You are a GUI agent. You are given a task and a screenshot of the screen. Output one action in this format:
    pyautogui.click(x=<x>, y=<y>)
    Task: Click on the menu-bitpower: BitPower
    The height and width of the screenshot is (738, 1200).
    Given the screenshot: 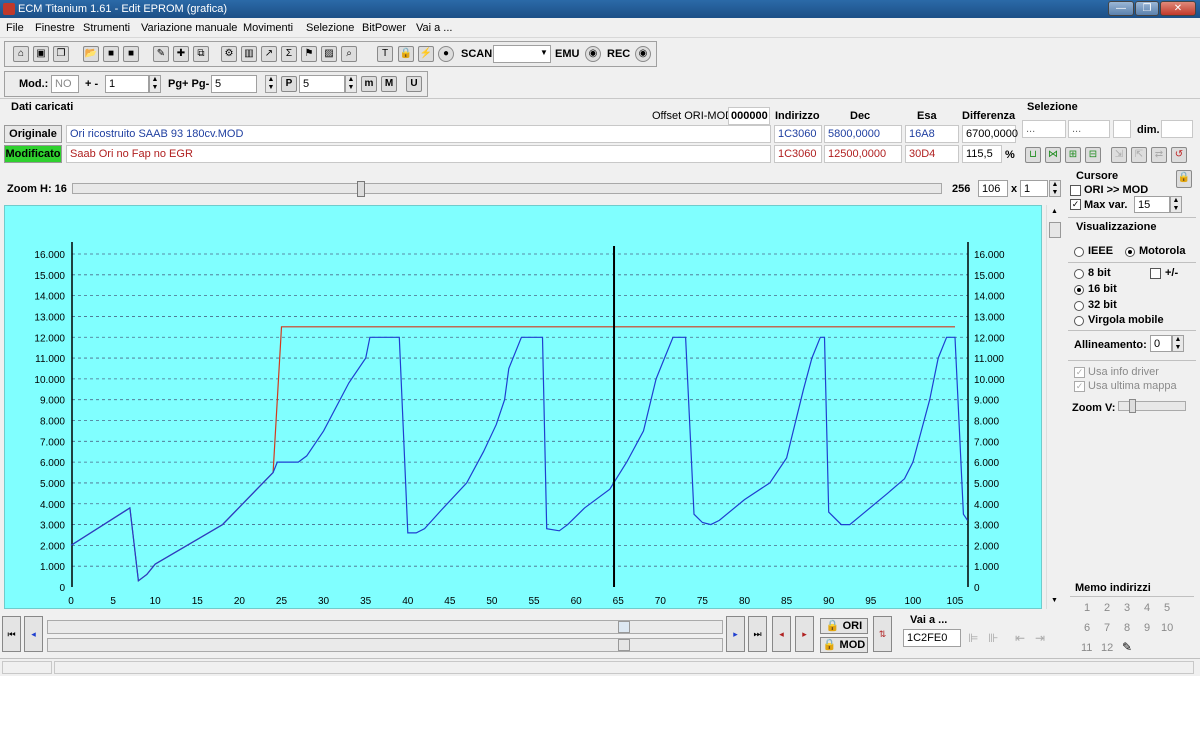 What is the action you would take?
    pyautogui.click(x=384, y=28)
    